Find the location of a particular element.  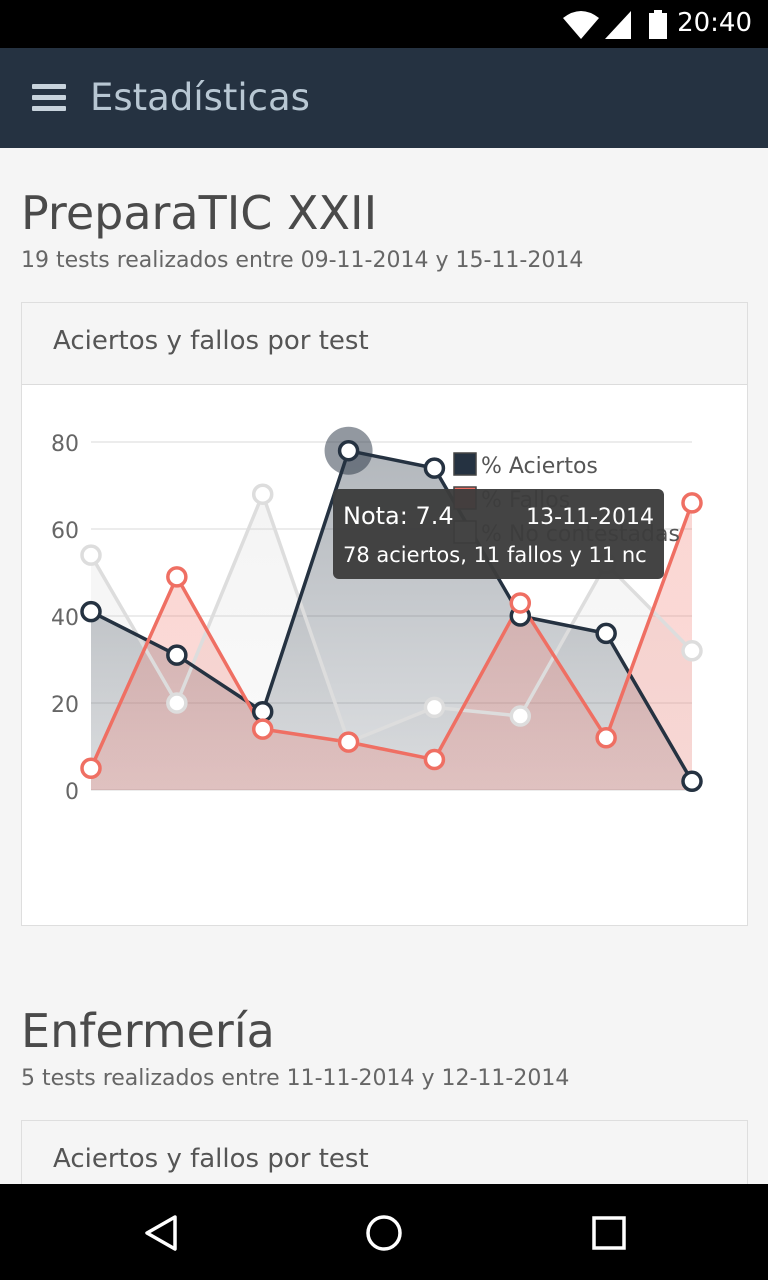

tooltip-date: 13-11-2014 is located at coordinates (590, 517).